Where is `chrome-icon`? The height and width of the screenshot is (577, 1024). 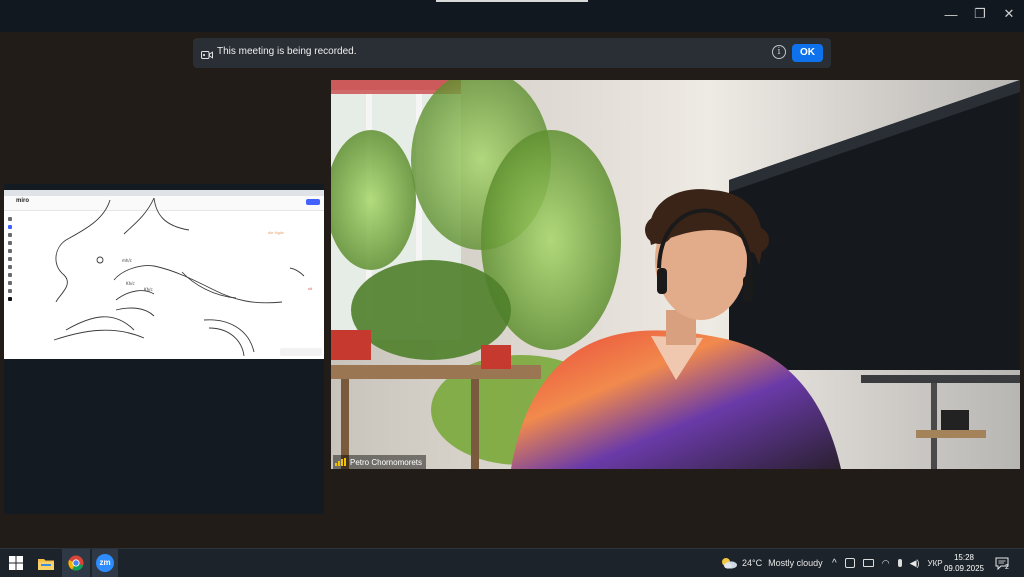 chrome-icon is located at coordinates (76, 563).